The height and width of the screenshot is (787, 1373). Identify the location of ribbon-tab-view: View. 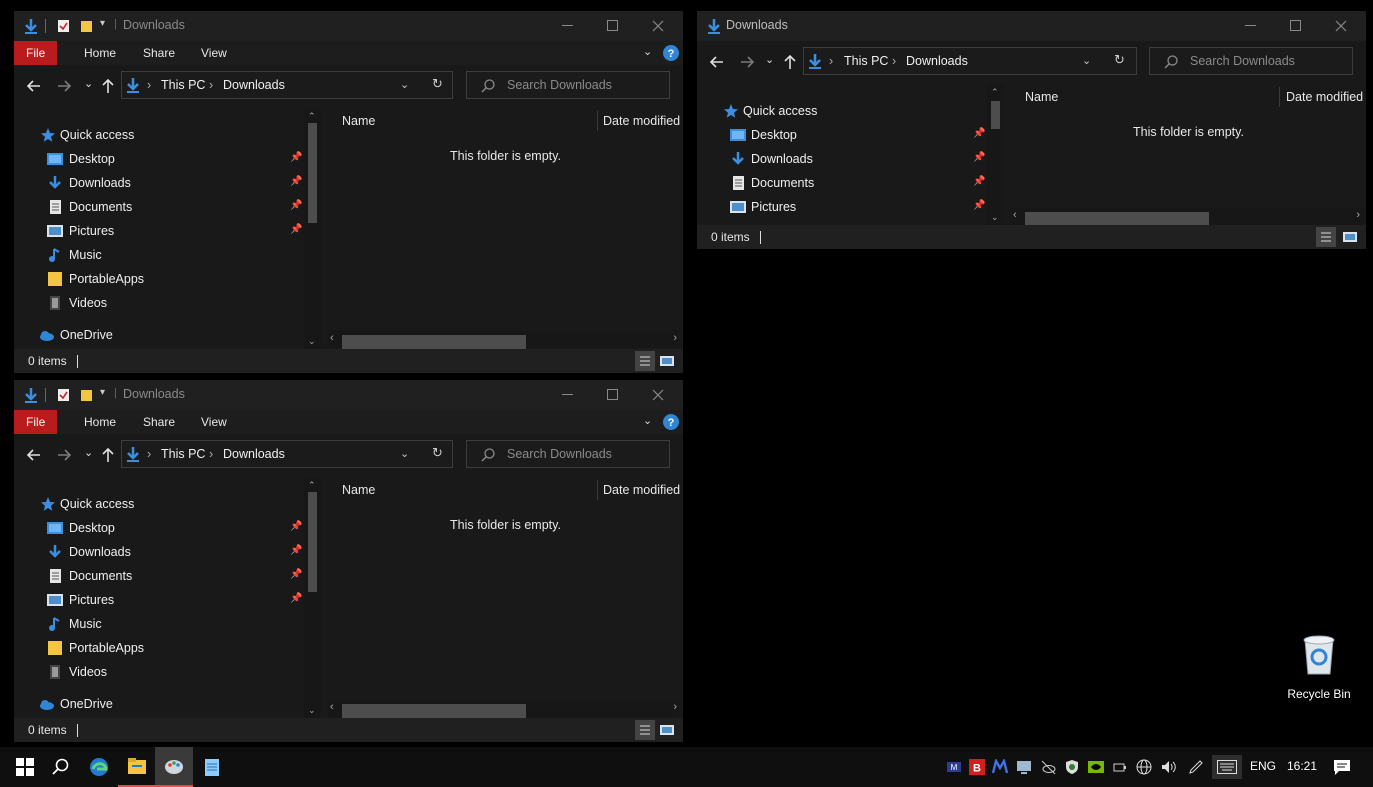
(214, 422).